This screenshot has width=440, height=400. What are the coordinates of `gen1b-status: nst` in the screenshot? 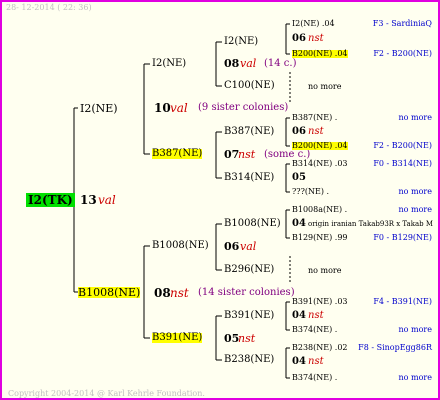 It's located at (179, 293).